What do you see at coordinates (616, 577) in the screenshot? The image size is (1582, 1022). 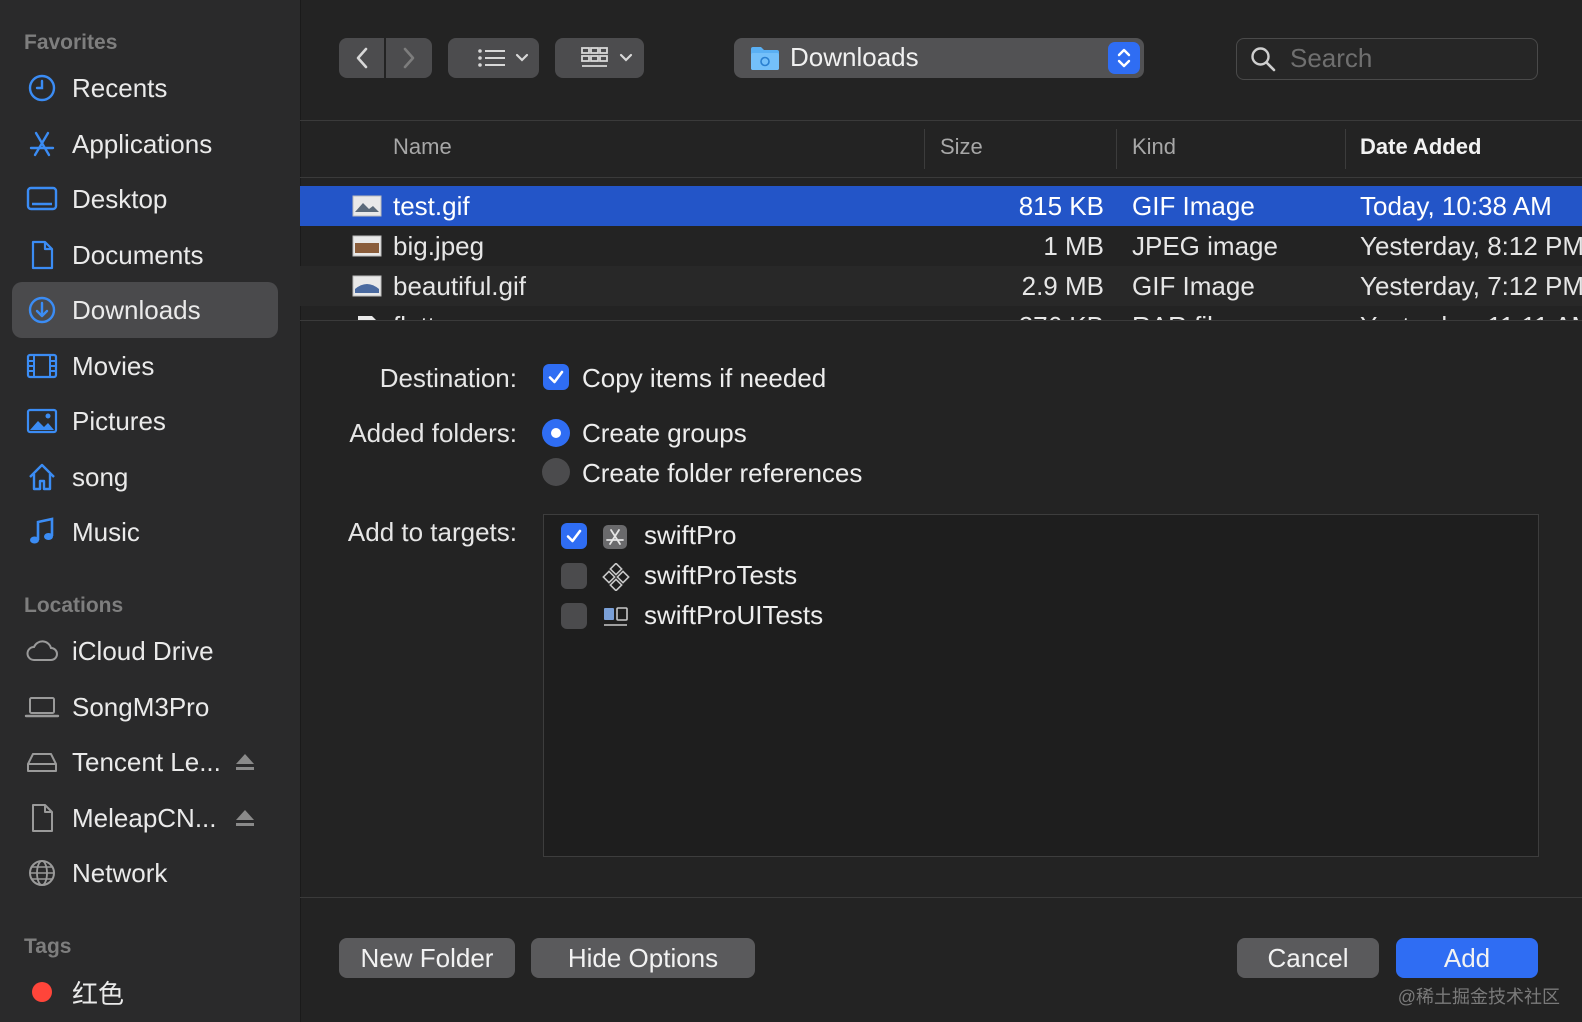 I see `unit-test-icon` at bounding box center [616, 577].